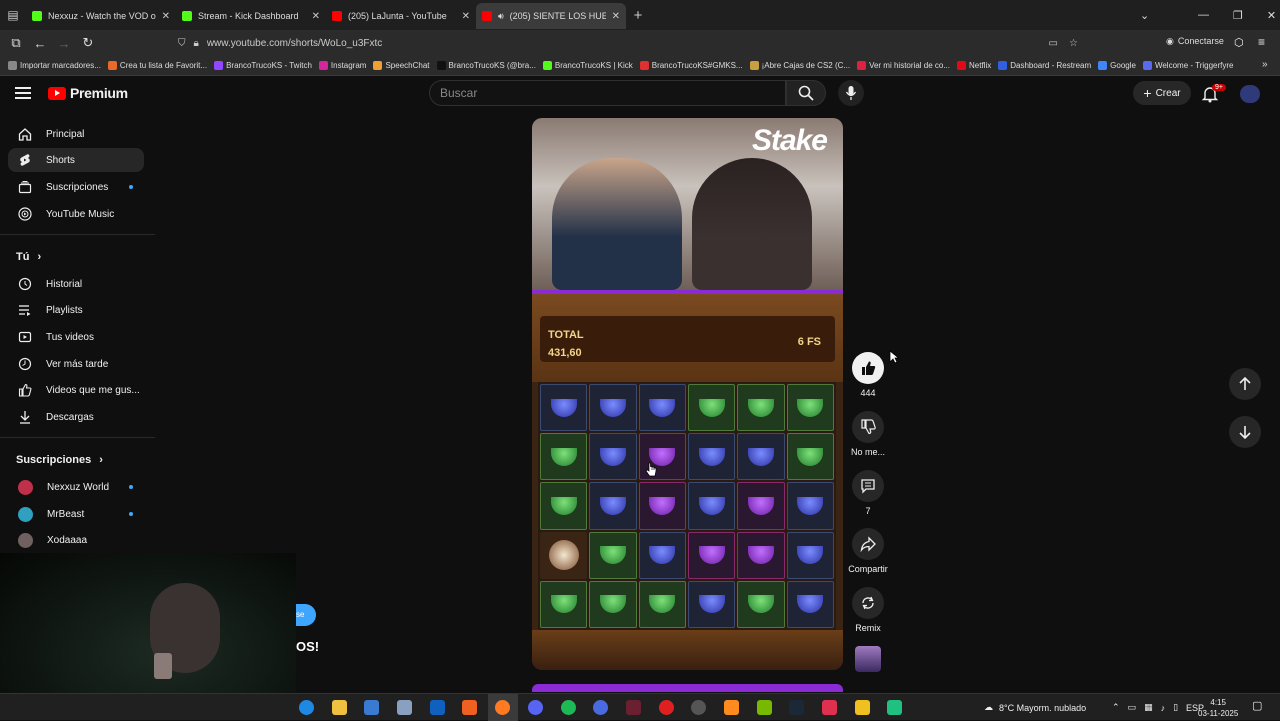  What do you see at coordinates (1245, 384) in the screenshot?
I see `previous-short-button` at bounding box center [1245, 384].